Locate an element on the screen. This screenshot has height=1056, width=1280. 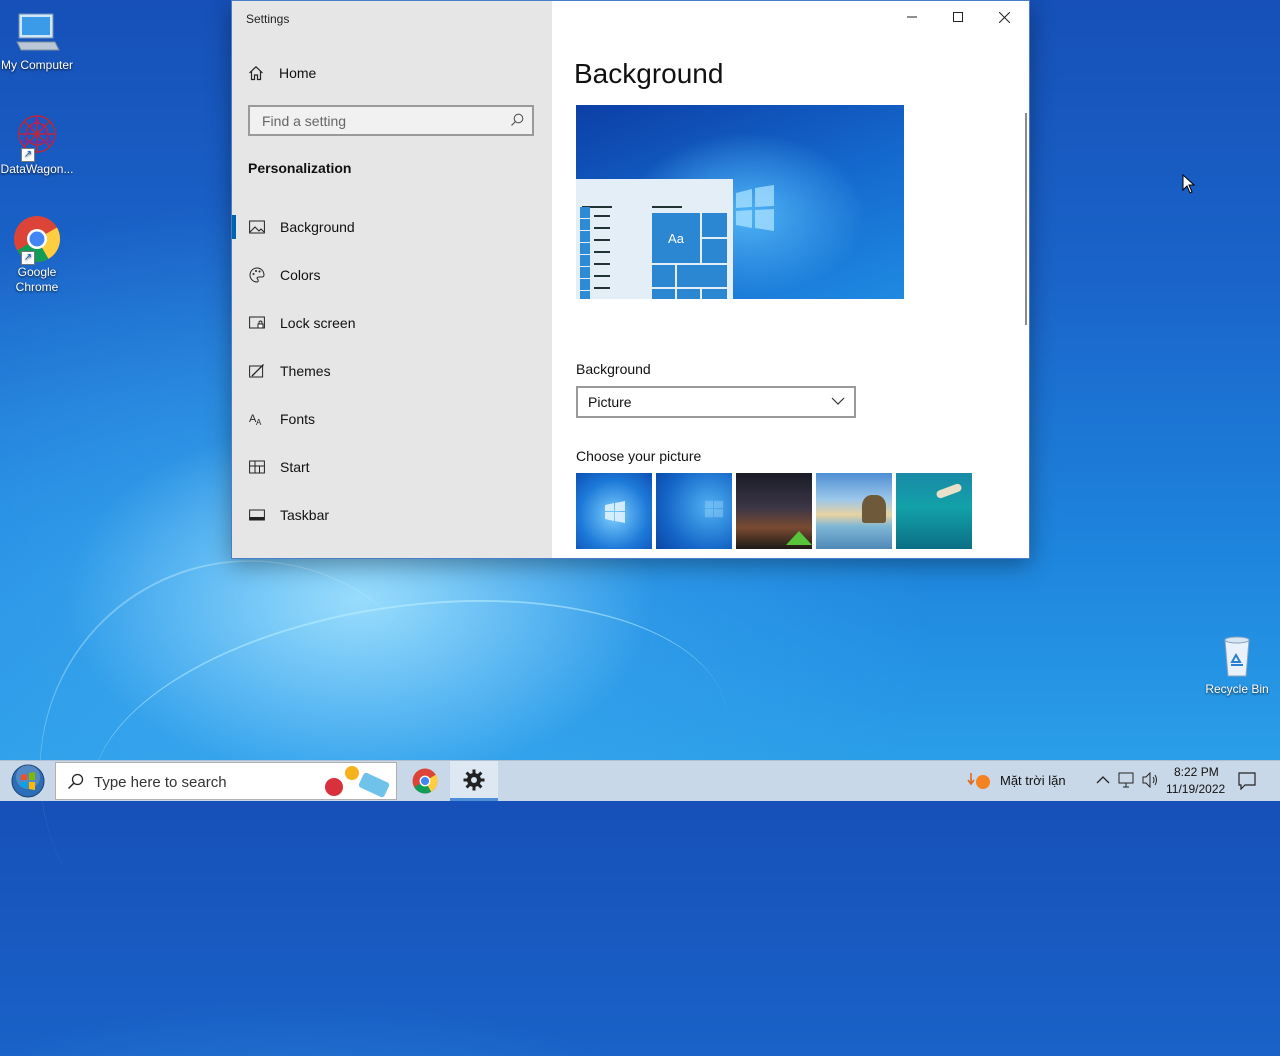
taskbar-search-box: Type here to search is located at coordinates (226, 781).